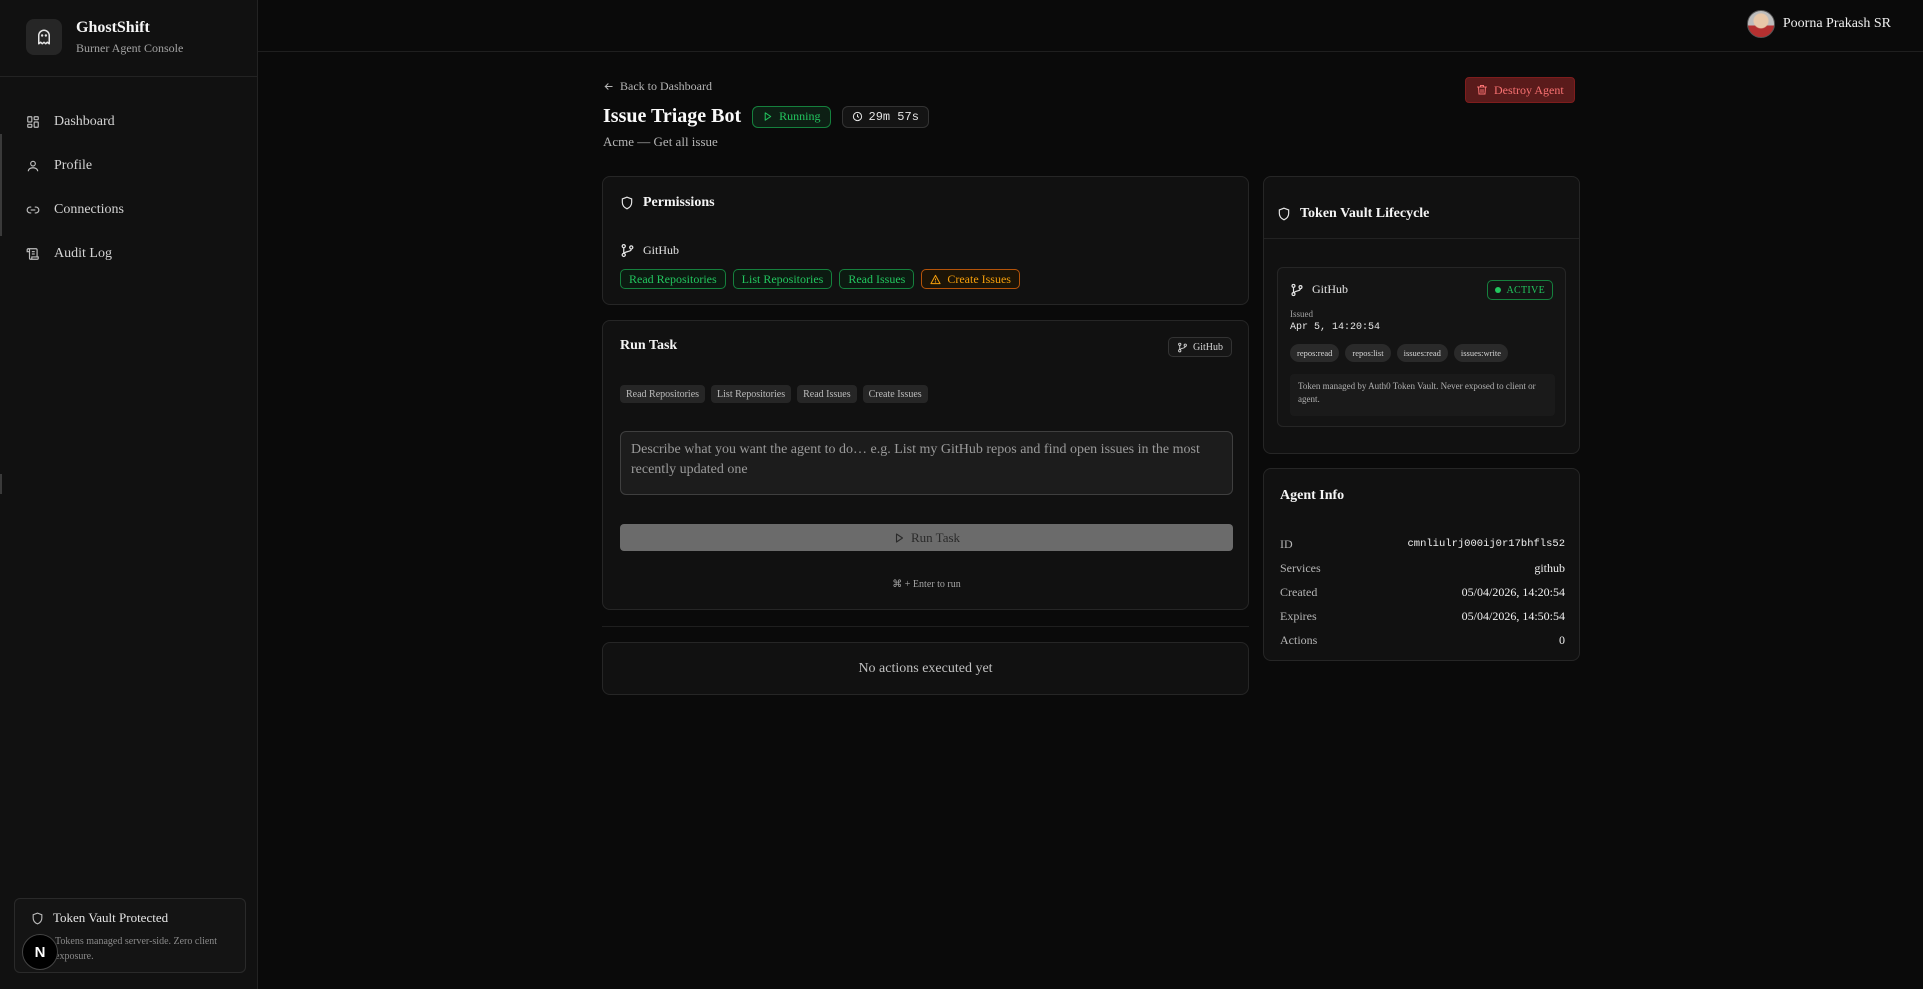 The width and height of the screenshot is (1923, 989). Describe the element at coordinates (800, 116) in the screenshot. I see `status-label: Running` at that location.